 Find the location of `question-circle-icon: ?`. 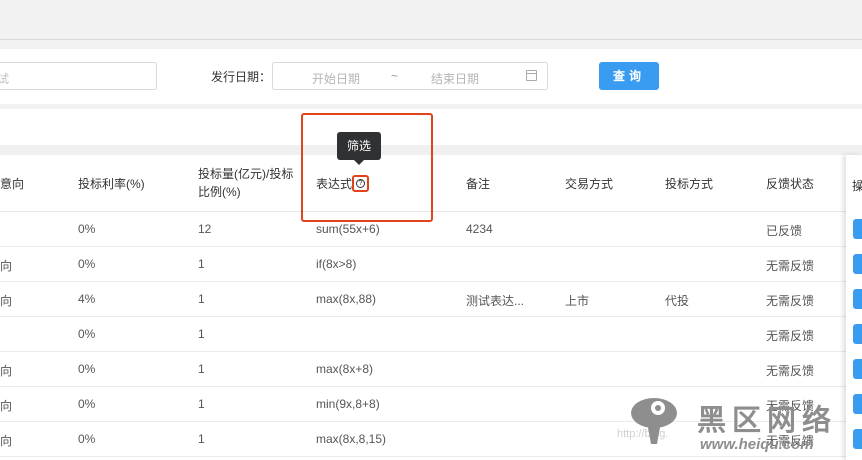

question-circle-icon: ? is located at coordinates (360, 183).